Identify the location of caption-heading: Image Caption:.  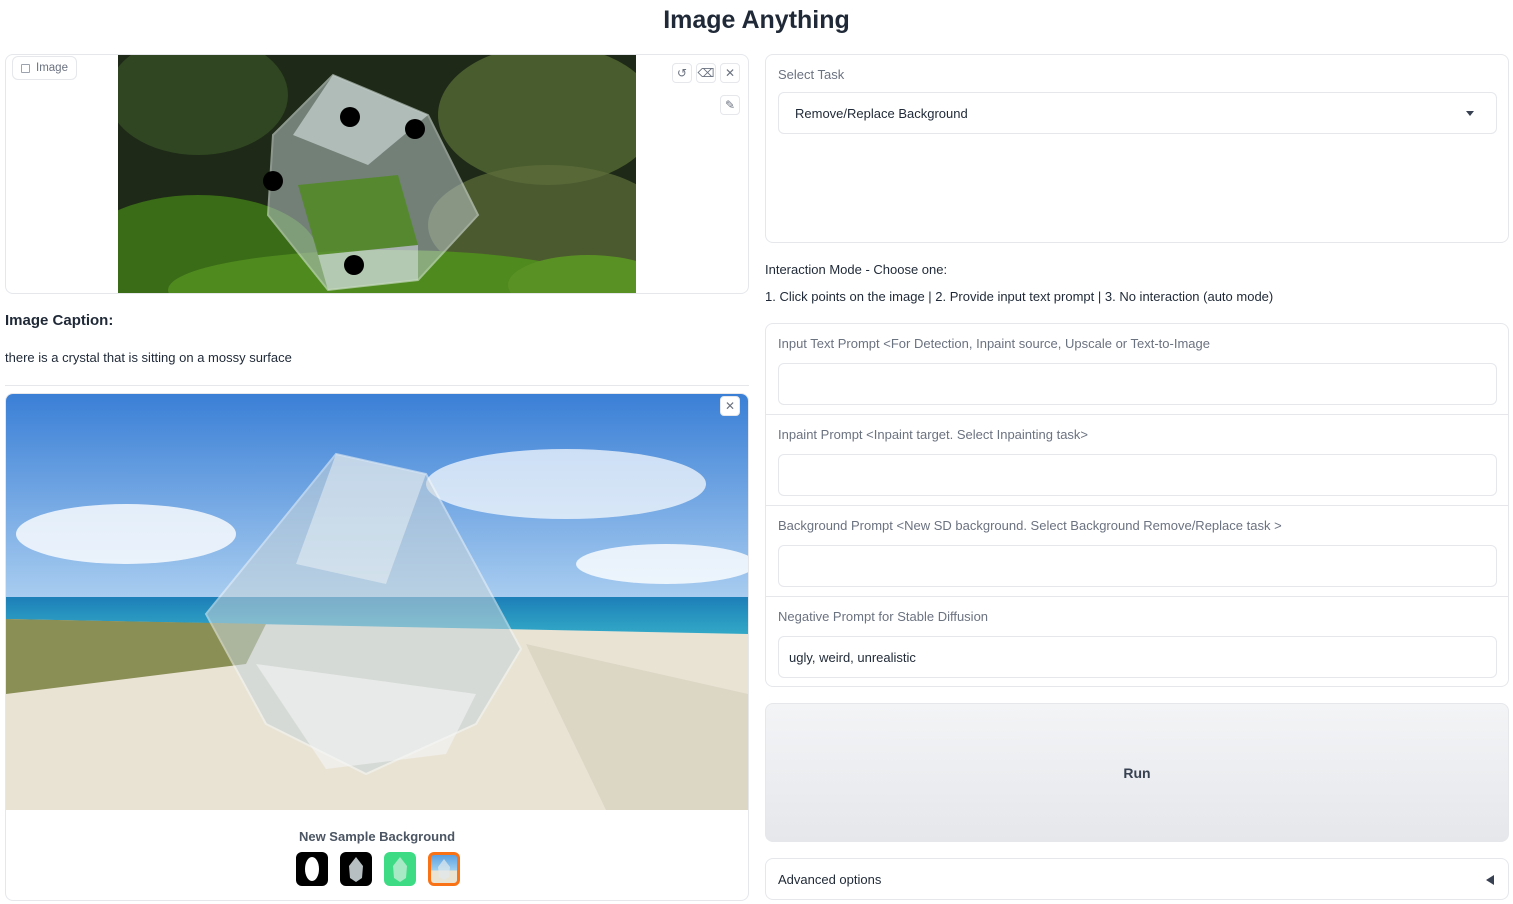
(59, 320).